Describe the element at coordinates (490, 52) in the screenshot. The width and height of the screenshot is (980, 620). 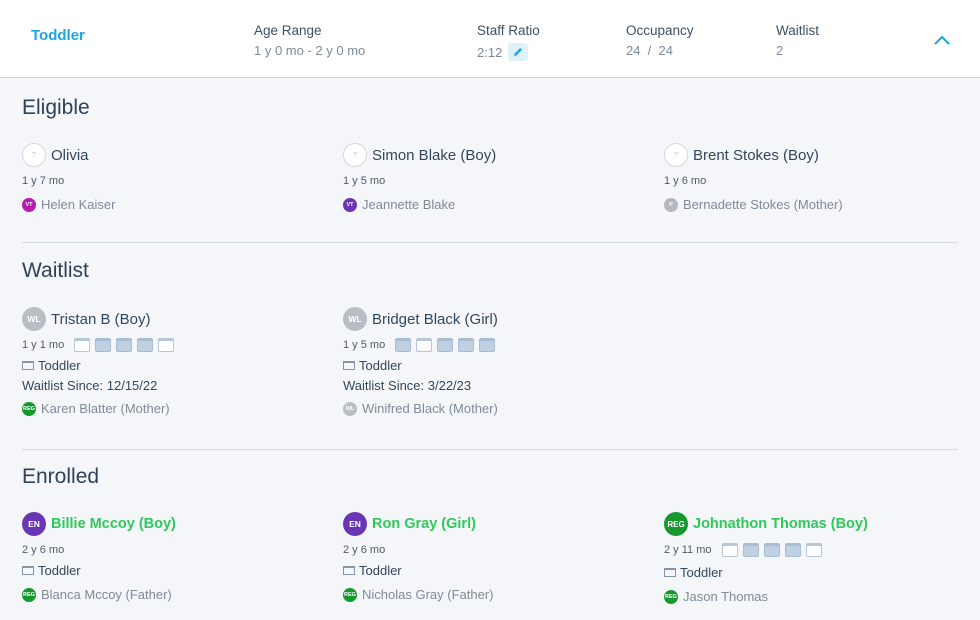
I see `staff-ratio-value: 2:12` at that location.